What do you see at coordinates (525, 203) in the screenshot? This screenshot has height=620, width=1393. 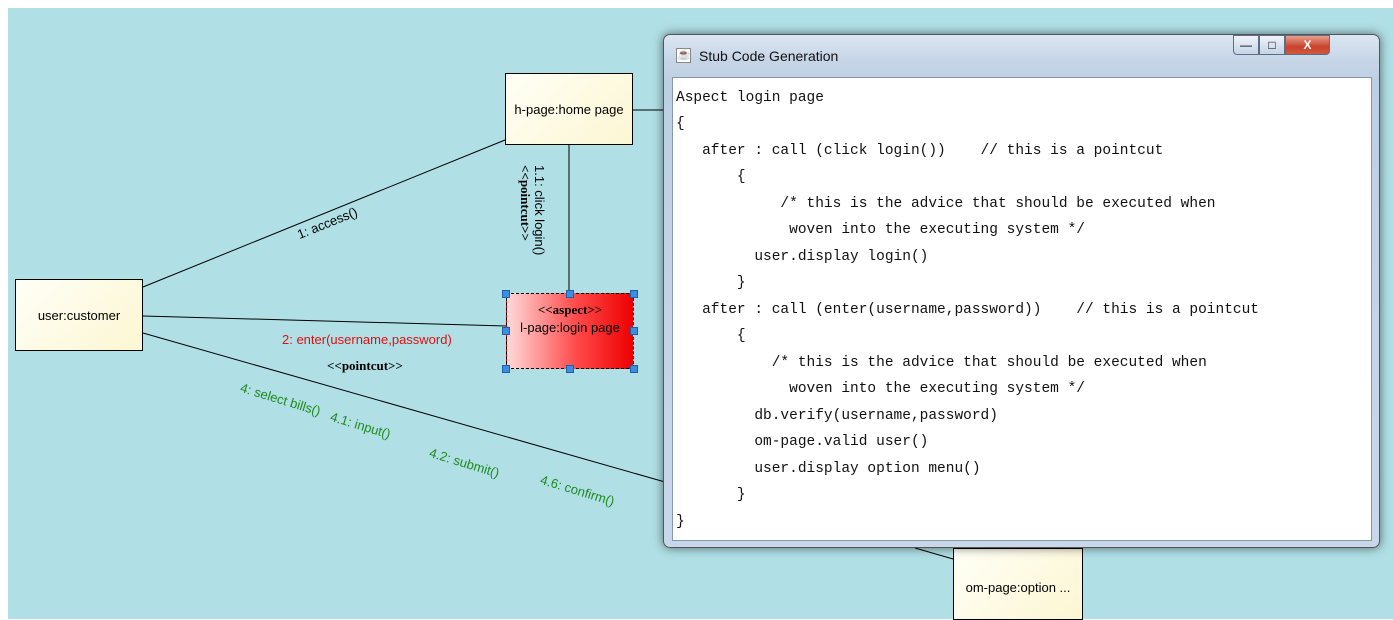 I see `message-click-login-stereotype: <<pointcut>>` at bounding box center [525, 203].